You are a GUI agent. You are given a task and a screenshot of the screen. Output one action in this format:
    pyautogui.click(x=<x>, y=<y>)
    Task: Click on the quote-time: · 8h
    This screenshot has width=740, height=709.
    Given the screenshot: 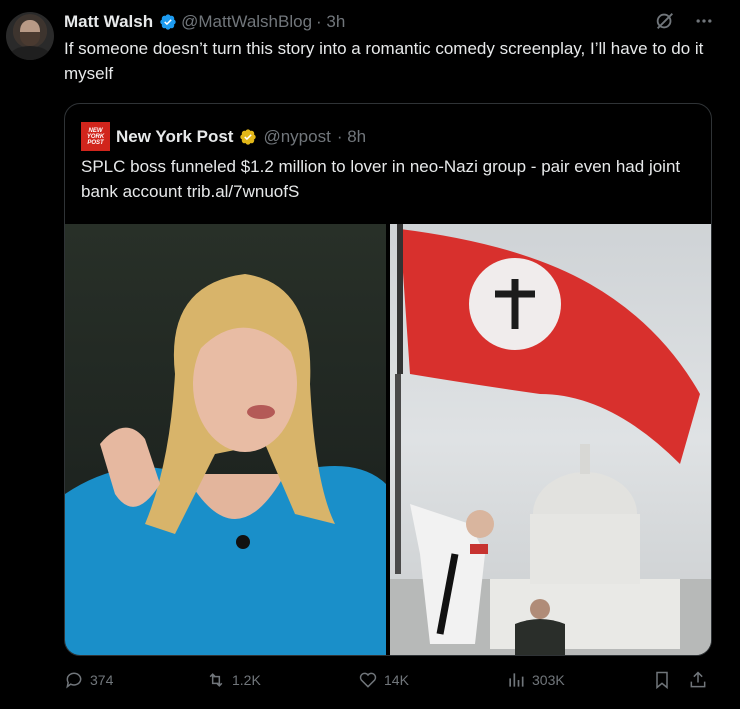 What is the action you would take?
    pyautogui.click(x=351, y=137)
    